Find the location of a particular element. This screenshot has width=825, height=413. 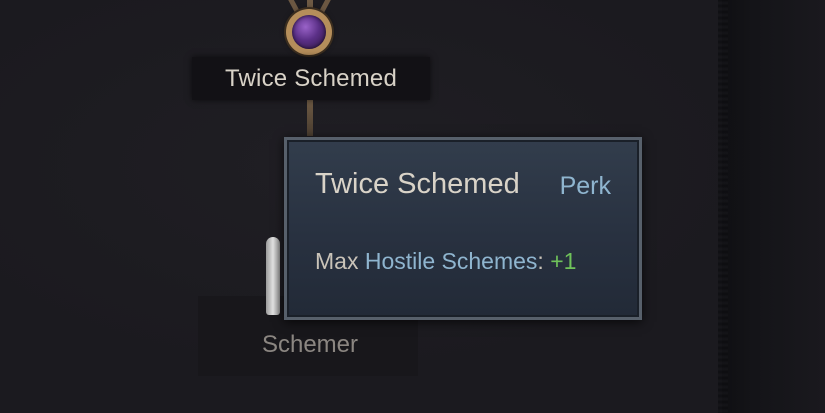

tooltip-title: Twice Schemed is located at coordinates (417, 184).